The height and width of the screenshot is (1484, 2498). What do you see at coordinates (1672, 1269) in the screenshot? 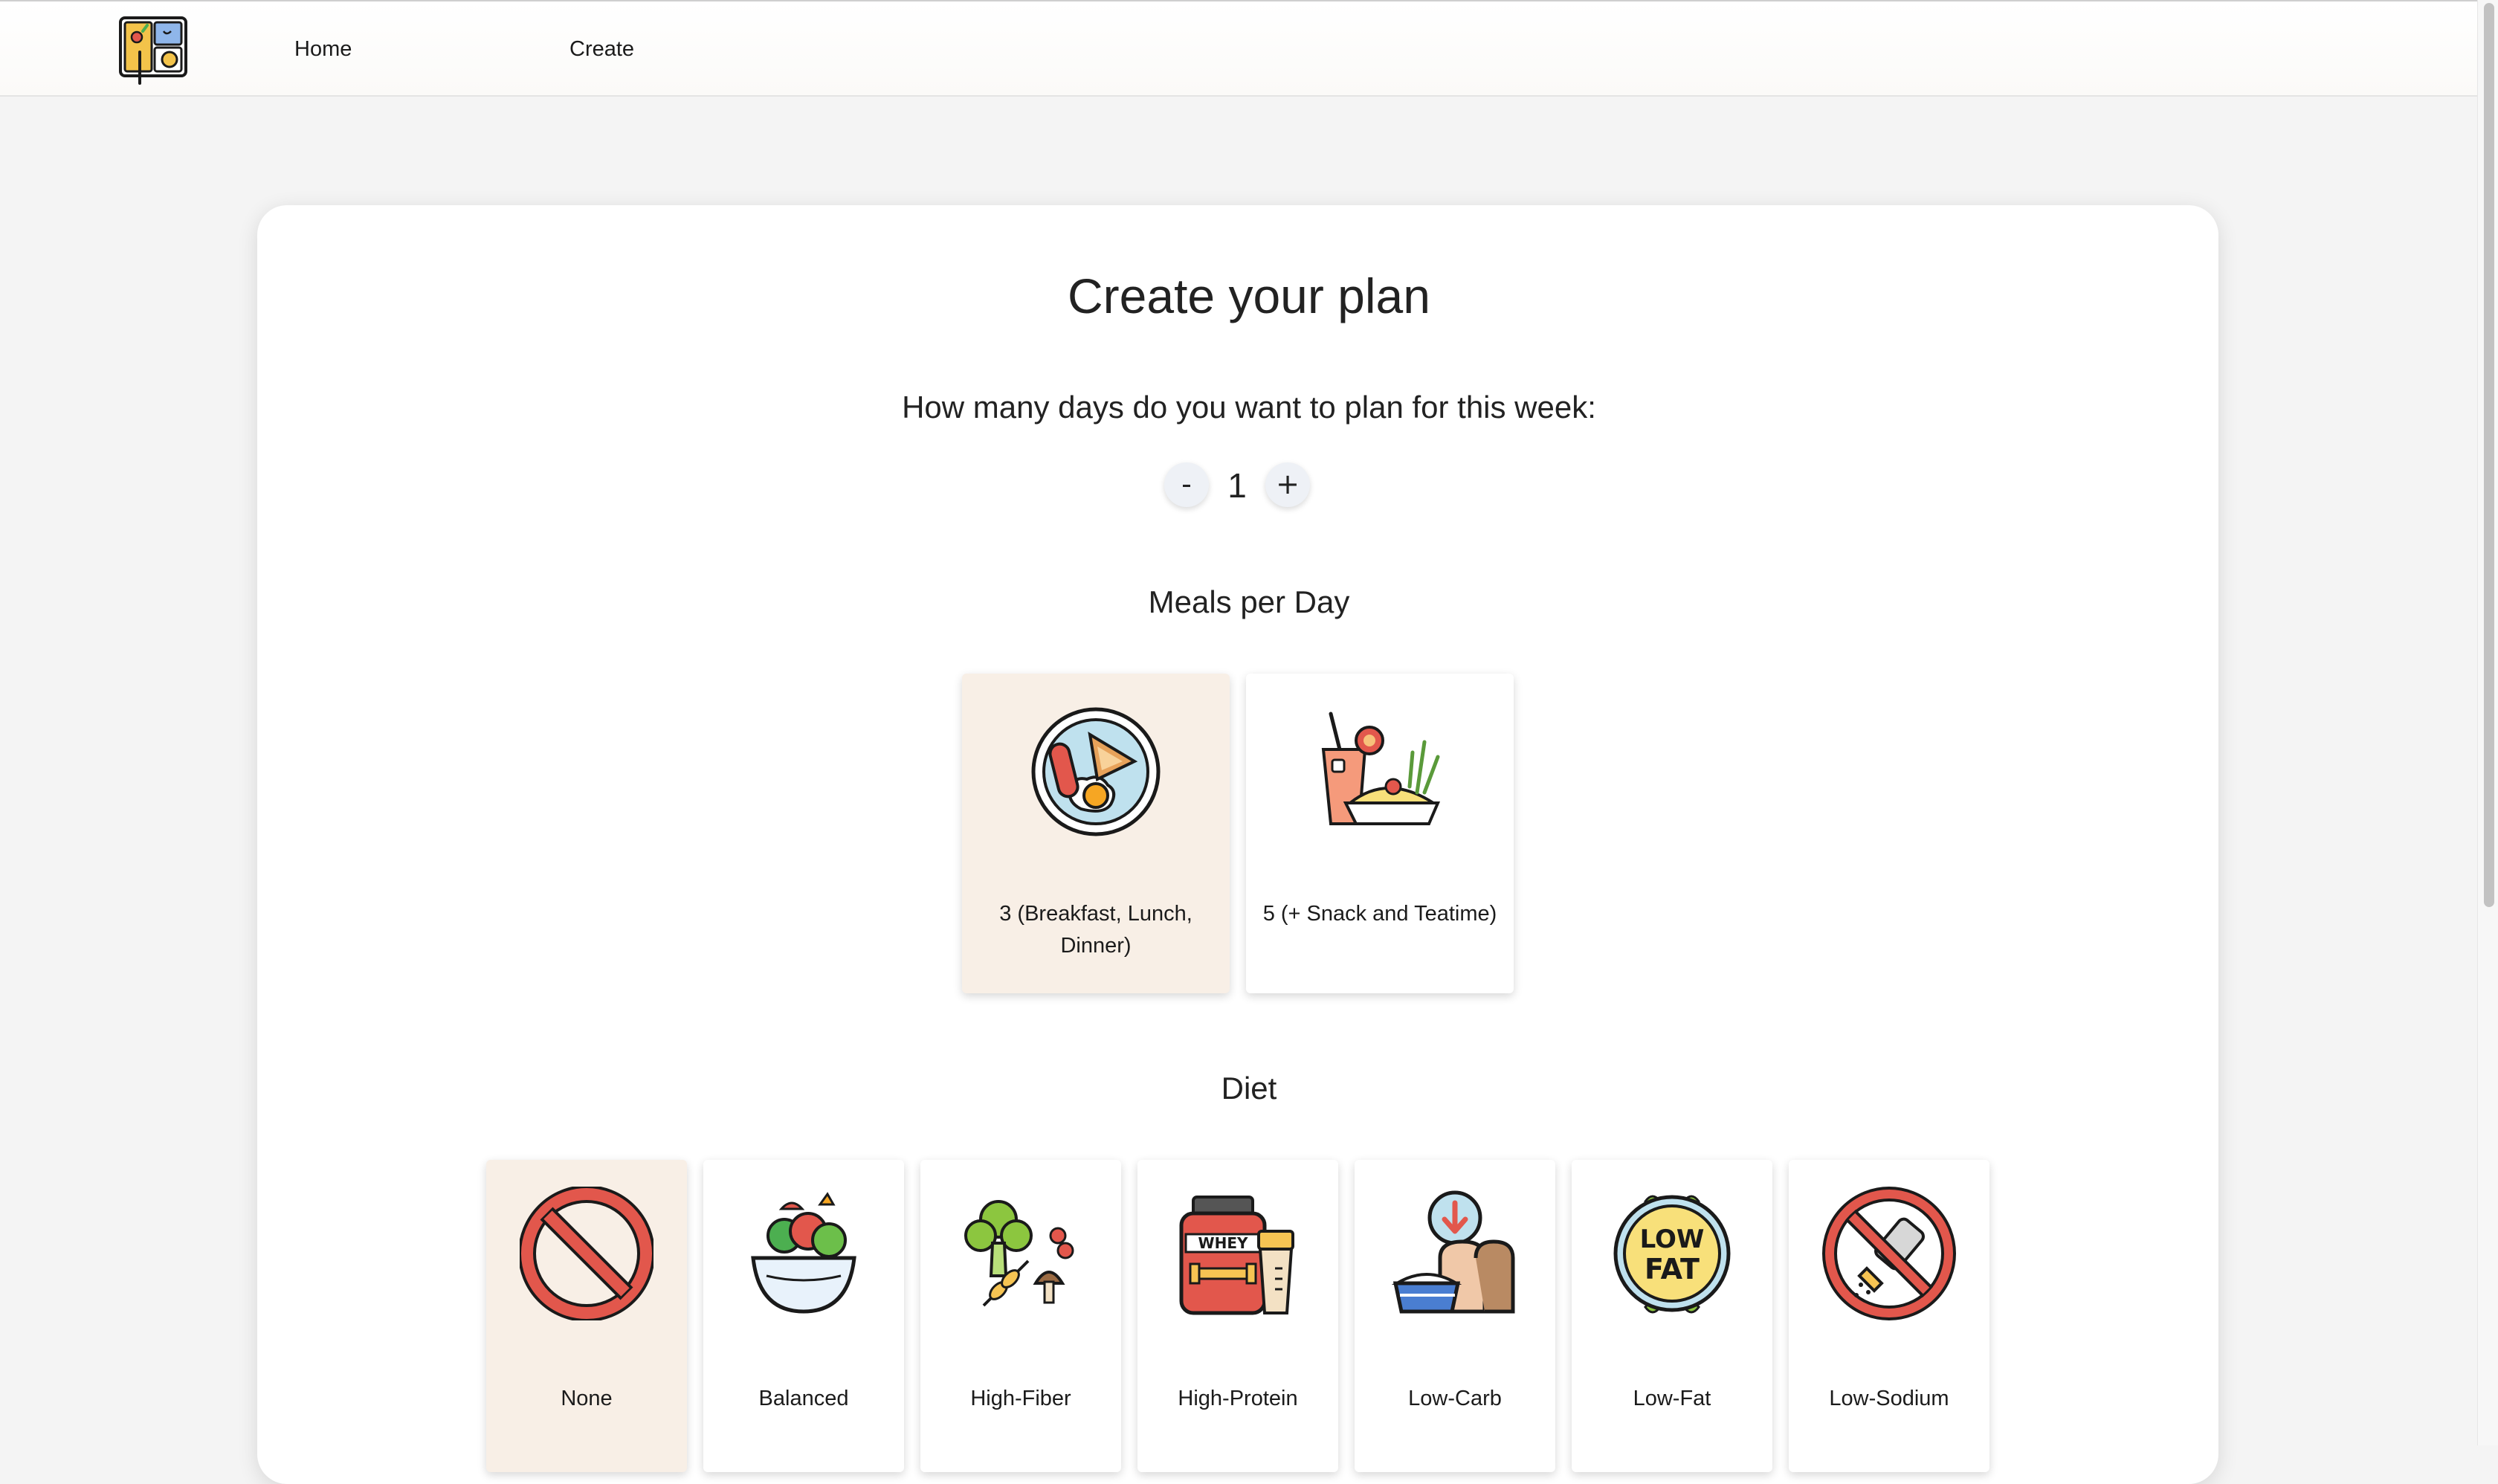
I see `svg-text: FAT` at bounding box center [1672, 1269].